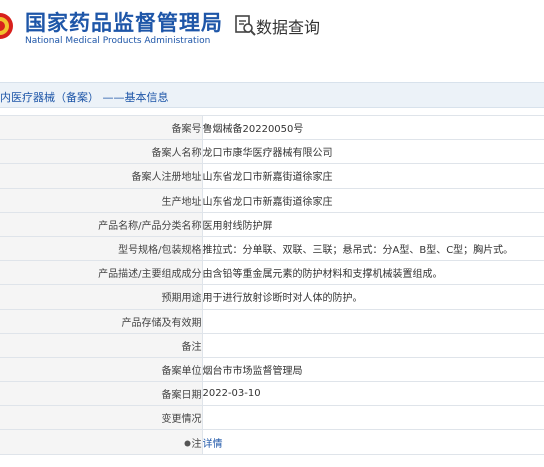 The image size is (544, 467). I want to click on row-label-production-address: 生产地址, so click(101, 200).